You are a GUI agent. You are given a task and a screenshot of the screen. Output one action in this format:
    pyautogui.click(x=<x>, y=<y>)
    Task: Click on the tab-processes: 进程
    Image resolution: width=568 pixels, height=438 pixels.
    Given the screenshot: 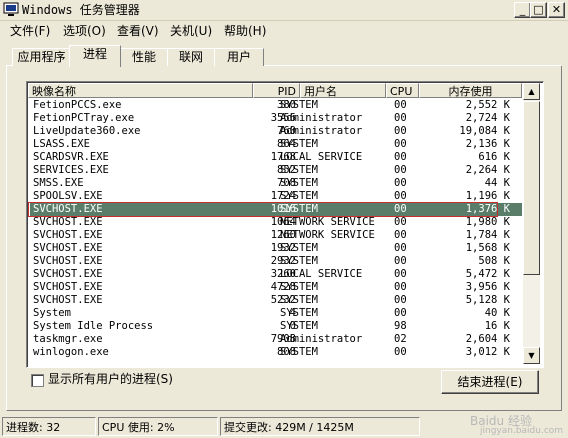 What is the action you would take?
    pyautogui.click(x=95, y=56)
    